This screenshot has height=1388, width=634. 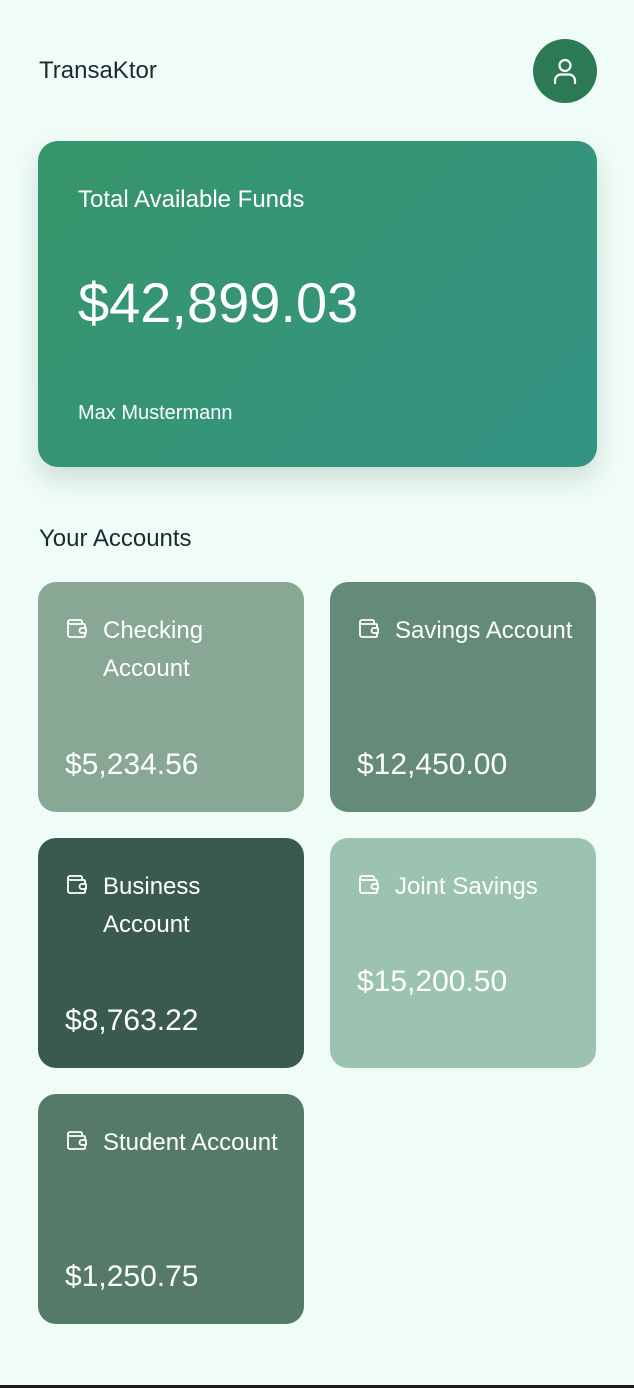 I want to click on account-name: Checking Account, so click(x=153, y=649).